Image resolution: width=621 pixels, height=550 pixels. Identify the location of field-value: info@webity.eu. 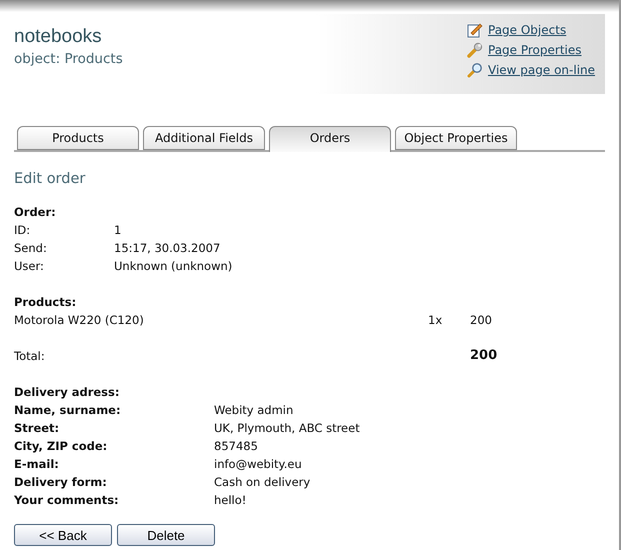
(258, 464).